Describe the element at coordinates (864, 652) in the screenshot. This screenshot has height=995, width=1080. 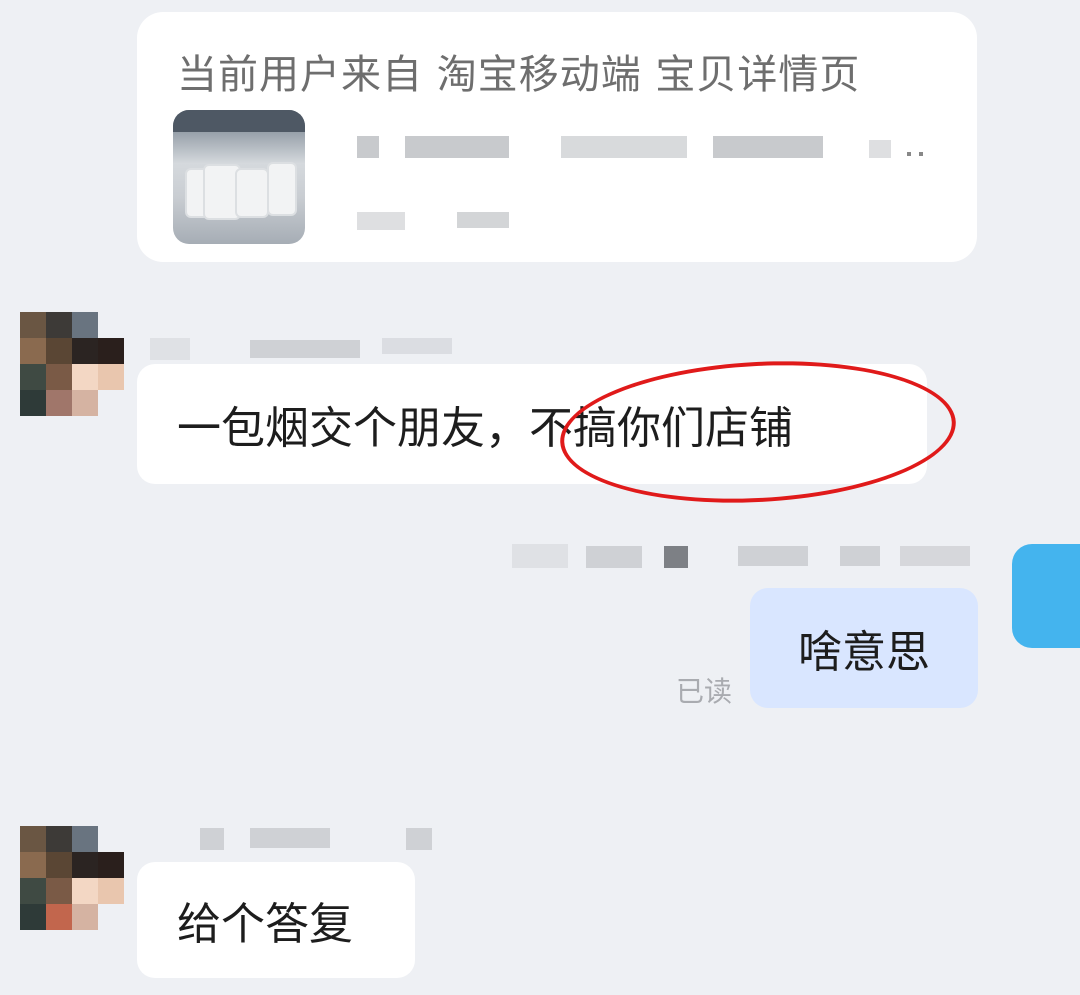
I see `message-text: 啥意思` at that location.